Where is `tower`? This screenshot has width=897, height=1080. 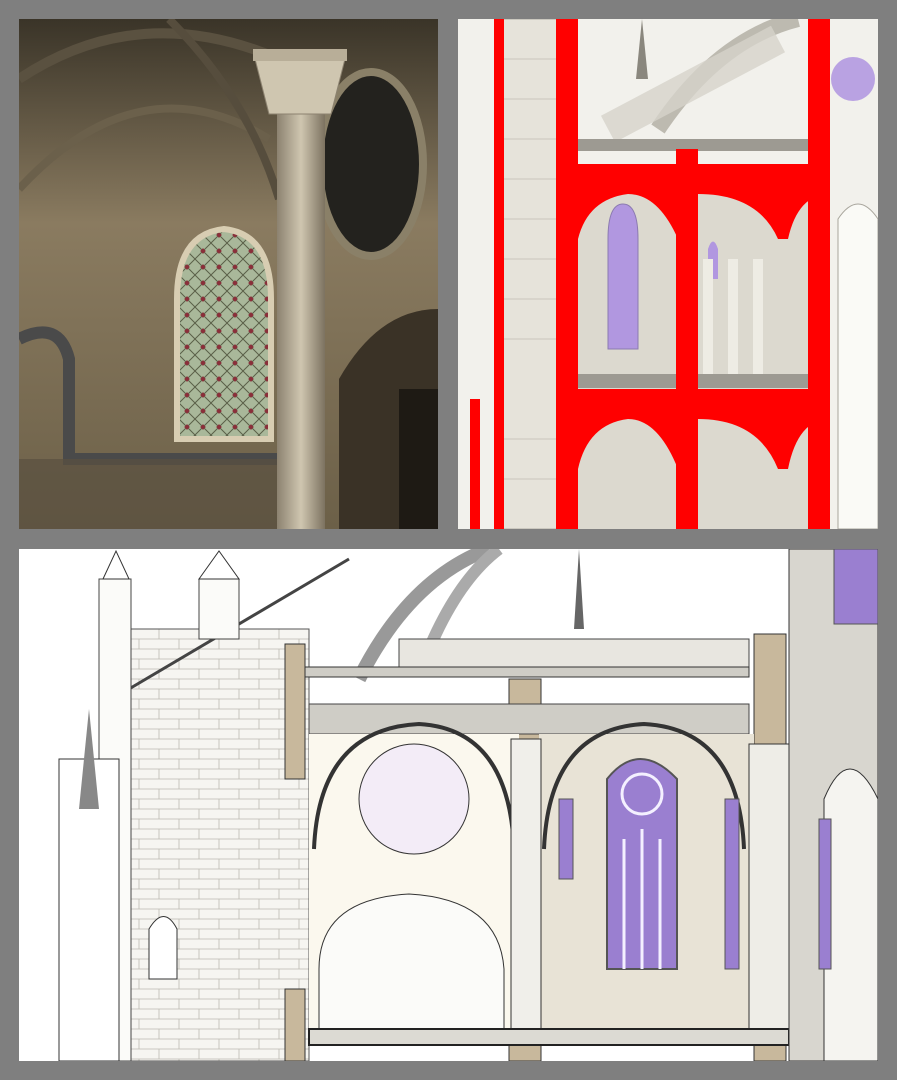 tower is located at coordinates (530, 274).